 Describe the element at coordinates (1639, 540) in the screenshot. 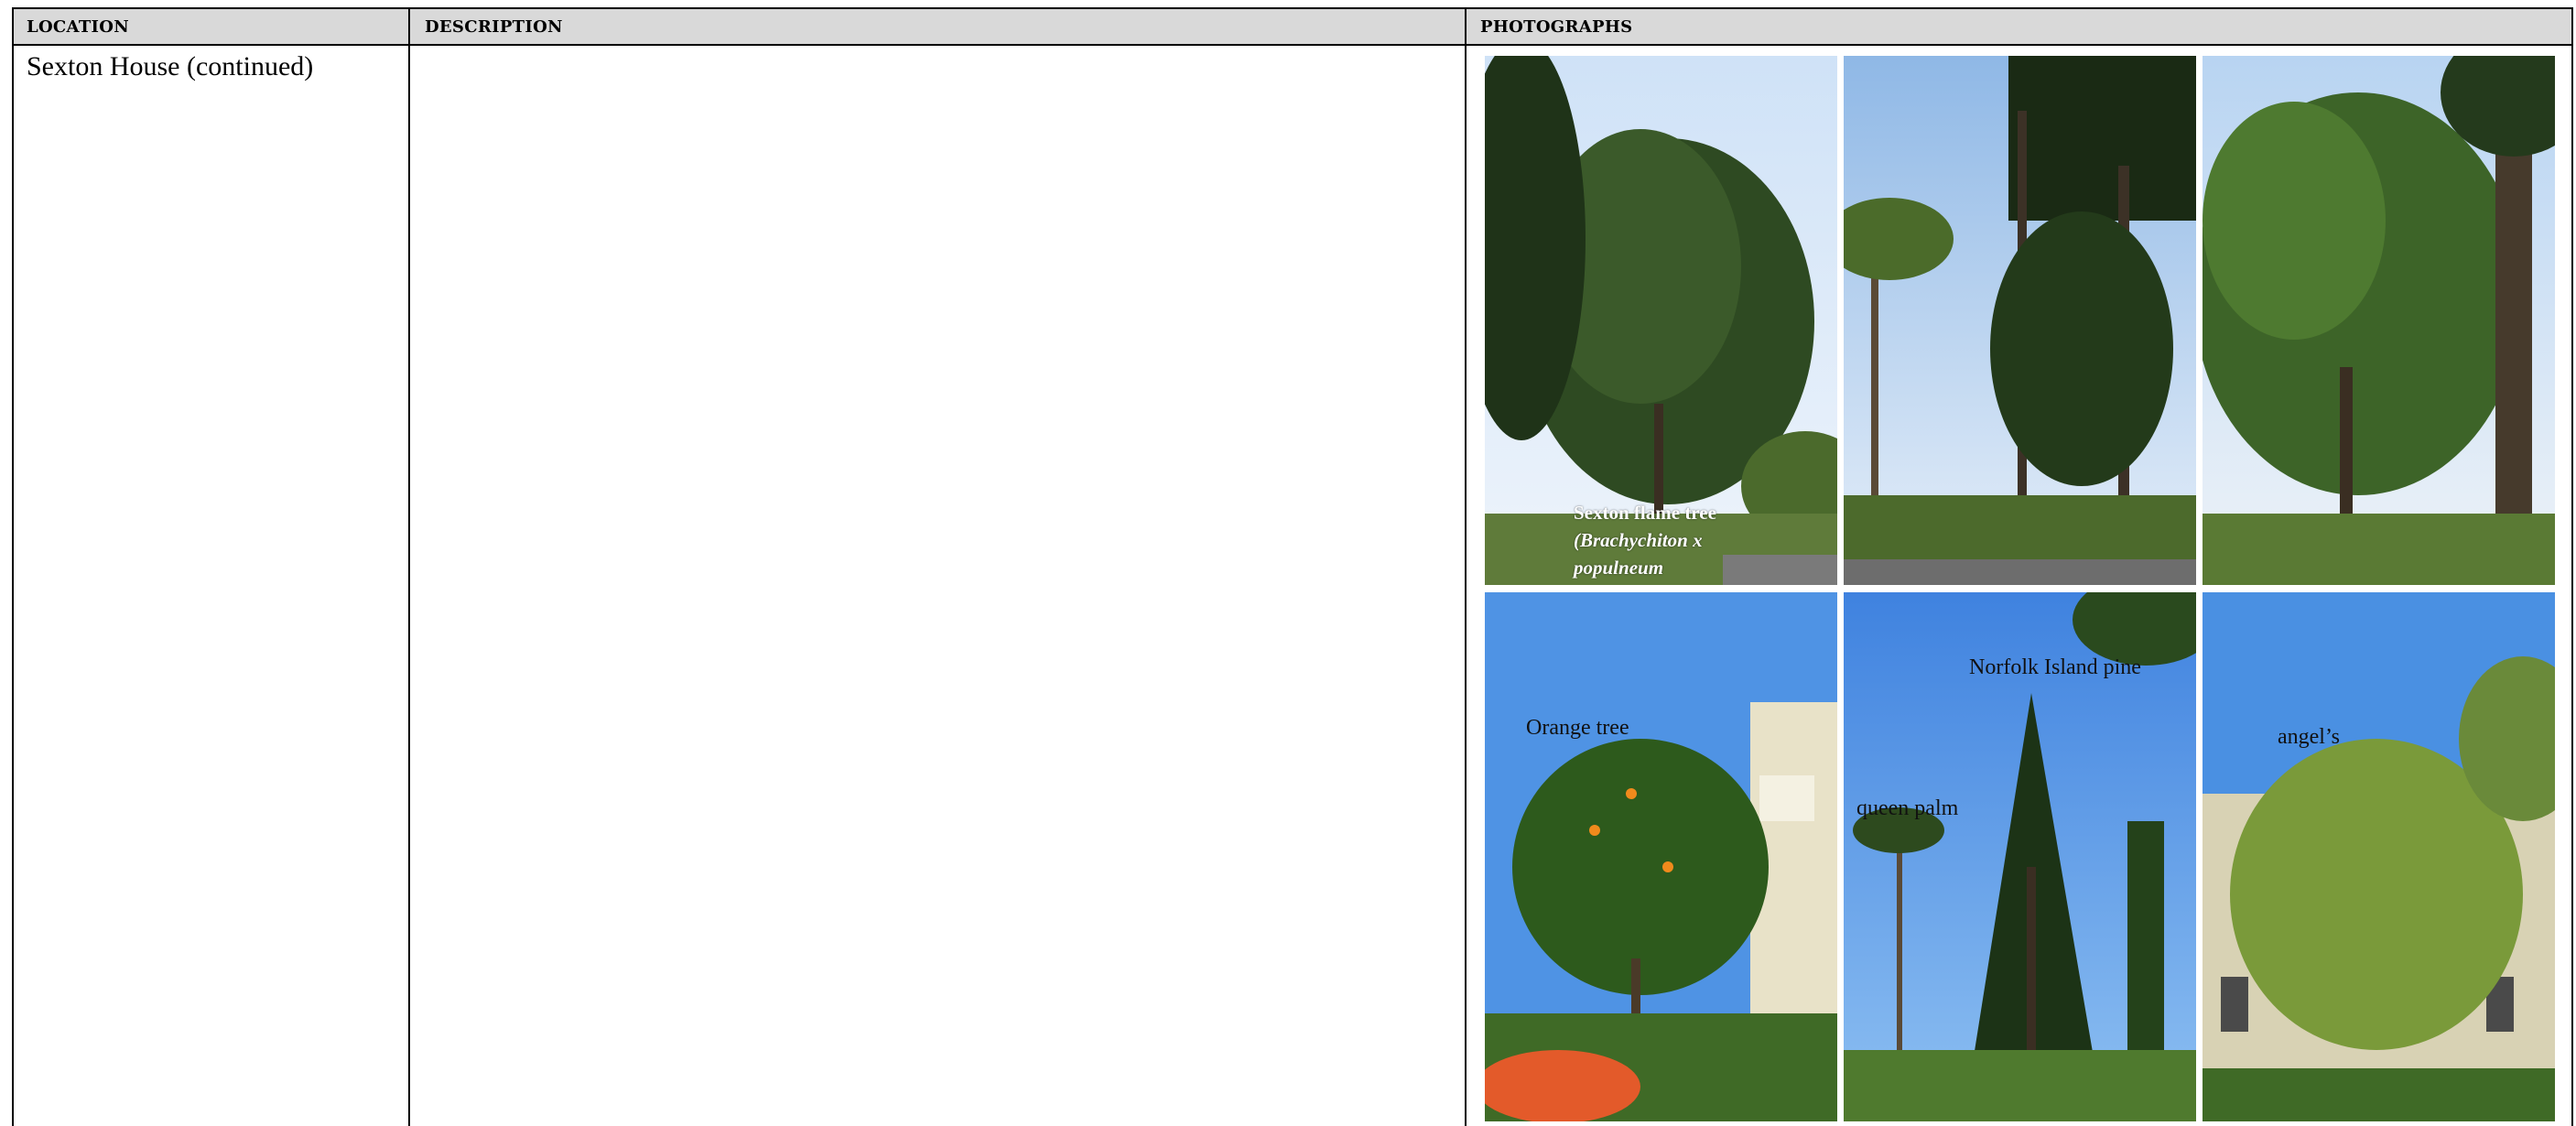

I see `photo-caption: (Brachychiton x` at that location.